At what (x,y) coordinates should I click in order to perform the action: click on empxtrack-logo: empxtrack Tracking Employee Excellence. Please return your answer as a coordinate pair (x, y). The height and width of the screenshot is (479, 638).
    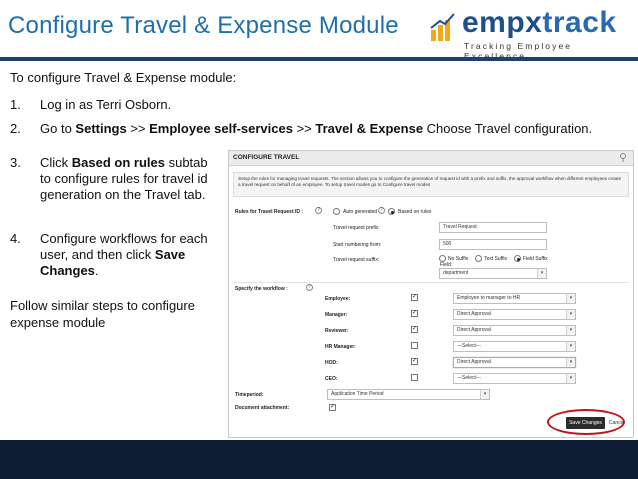
    Looking at the image, I should click on (530, 33).